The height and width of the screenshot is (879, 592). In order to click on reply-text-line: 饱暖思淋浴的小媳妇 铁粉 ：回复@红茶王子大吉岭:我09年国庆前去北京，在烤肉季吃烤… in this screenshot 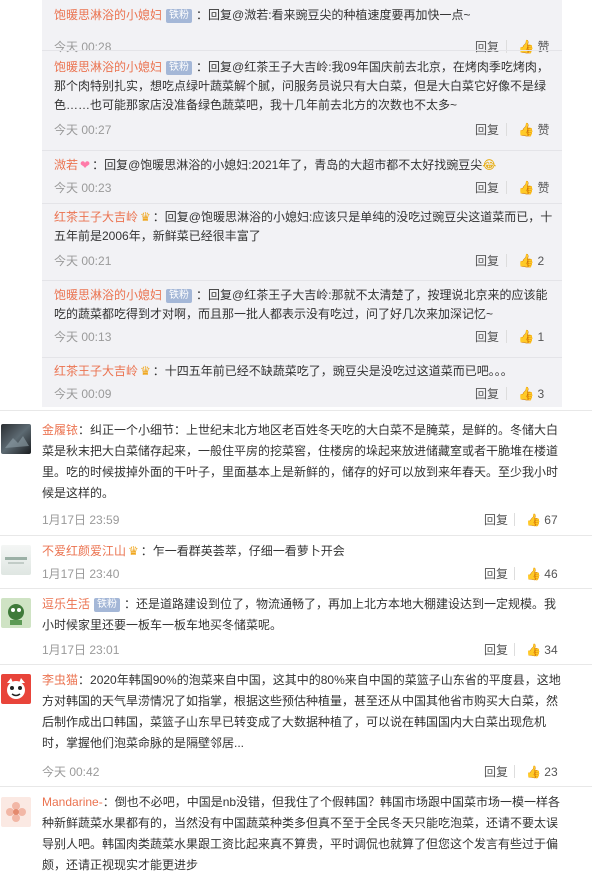, I will do `click(304, 86)`.